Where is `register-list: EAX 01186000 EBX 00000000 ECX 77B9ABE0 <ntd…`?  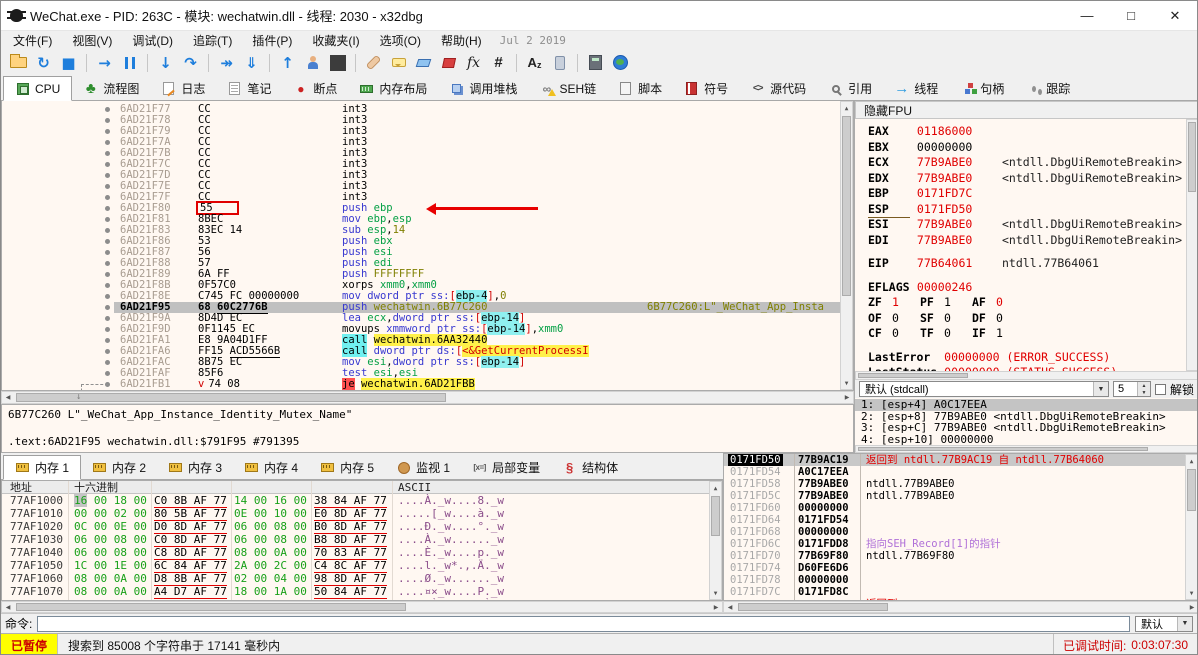 register-list: EAX 01186000 EBX 00000000 ECX 77B9ABE0 <ntd… is located at coordinates (1026, 245).